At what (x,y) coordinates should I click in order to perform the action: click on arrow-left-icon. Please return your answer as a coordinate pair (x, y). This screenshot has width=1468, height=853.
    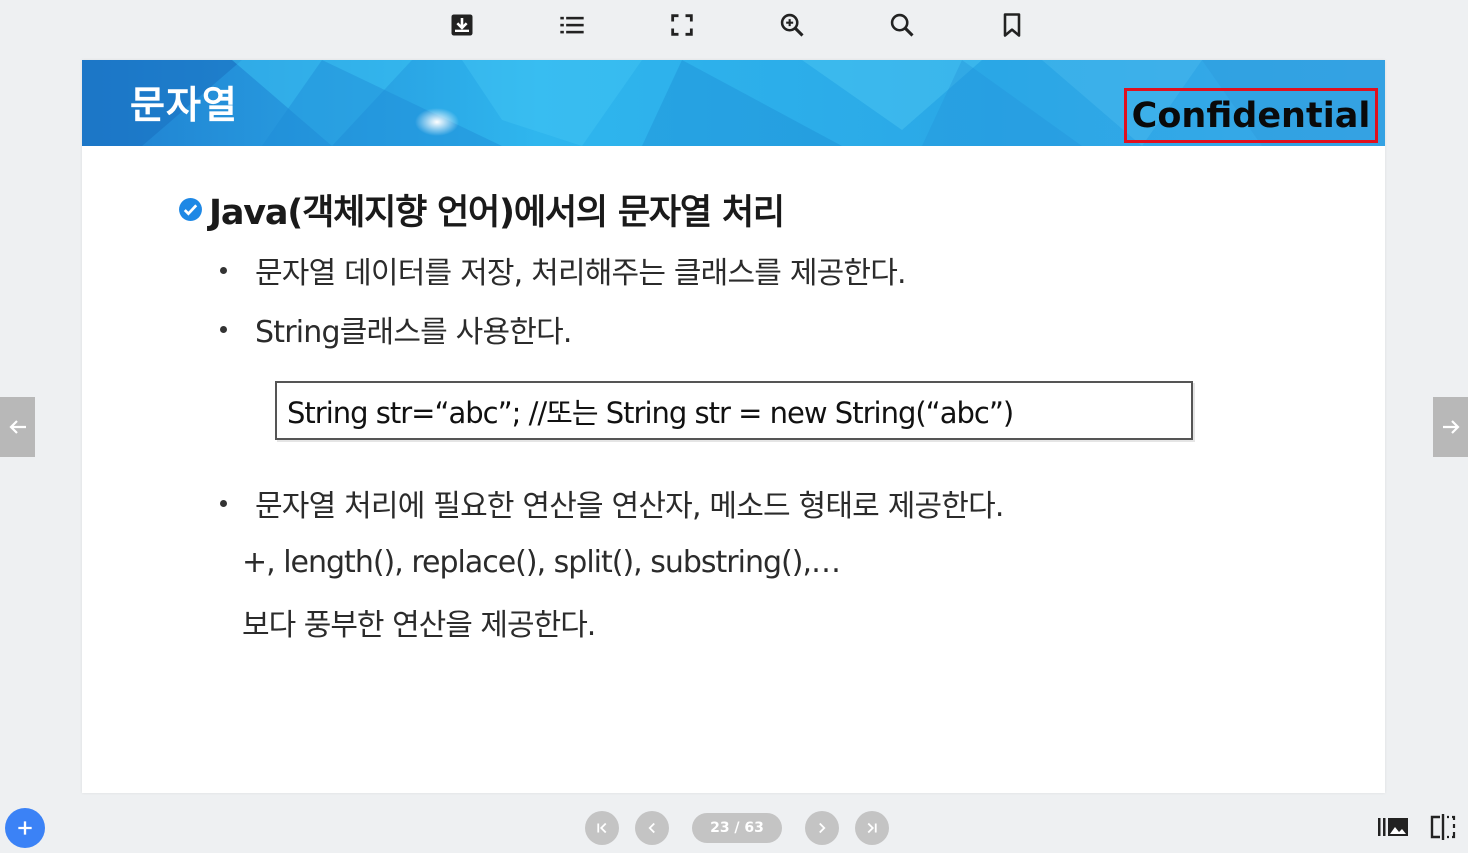
    Looking at the image, I should click on (17, 427).